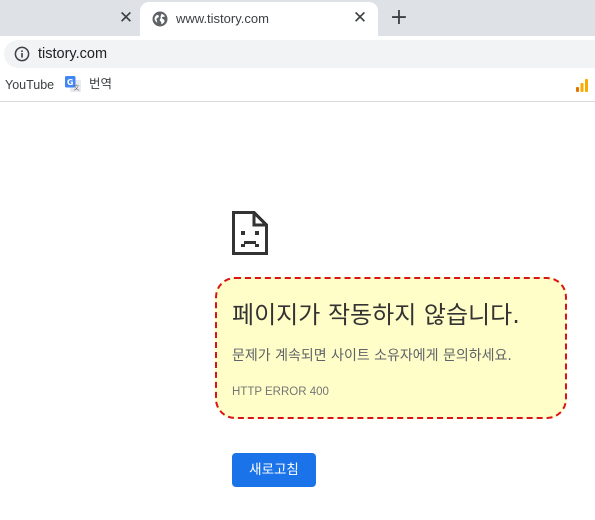  What do you see at coordinates (376, 315) in the screenshot?
I see `error-heading: 페이지가 작동하지 않습니다.` at bounding box center [376, 315].